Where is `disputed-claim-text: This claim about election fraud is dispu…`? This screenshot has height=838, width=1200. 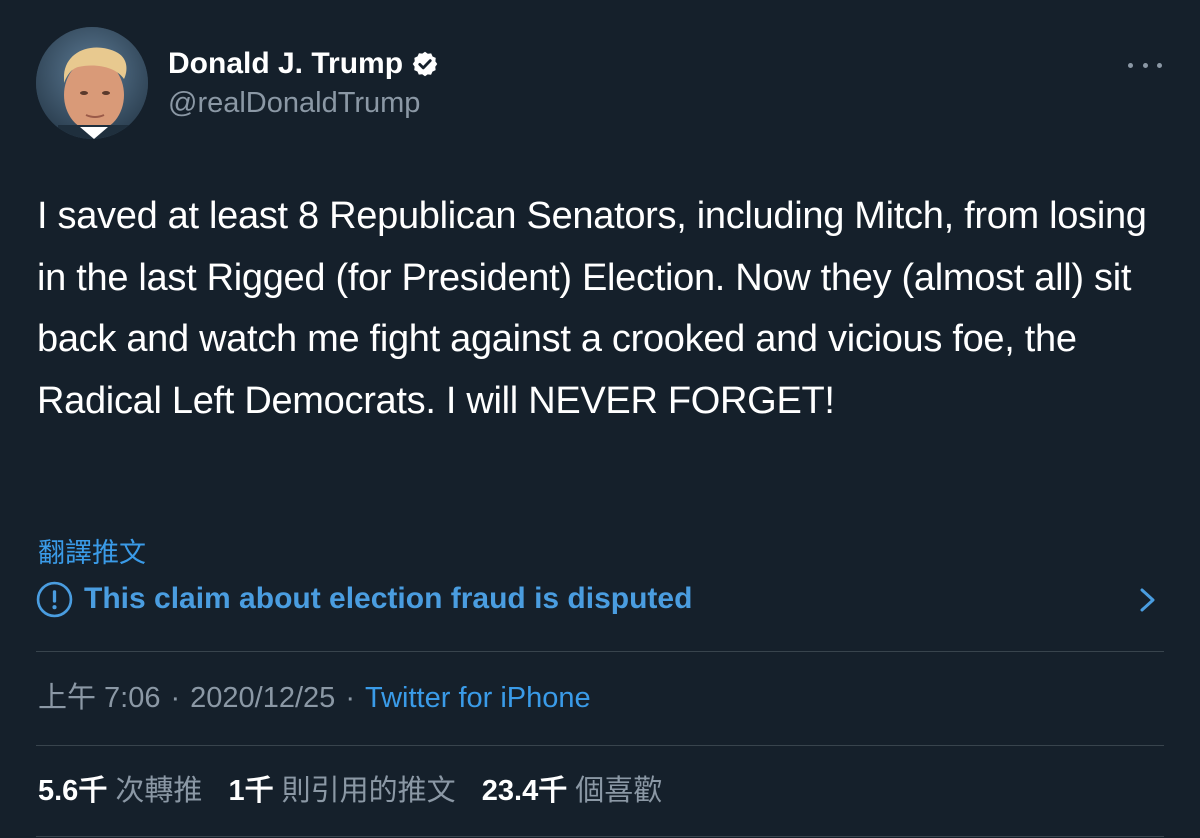 disputed-claim-text: This claim about election fraud is dispu… is located at coordinates (388, 599).